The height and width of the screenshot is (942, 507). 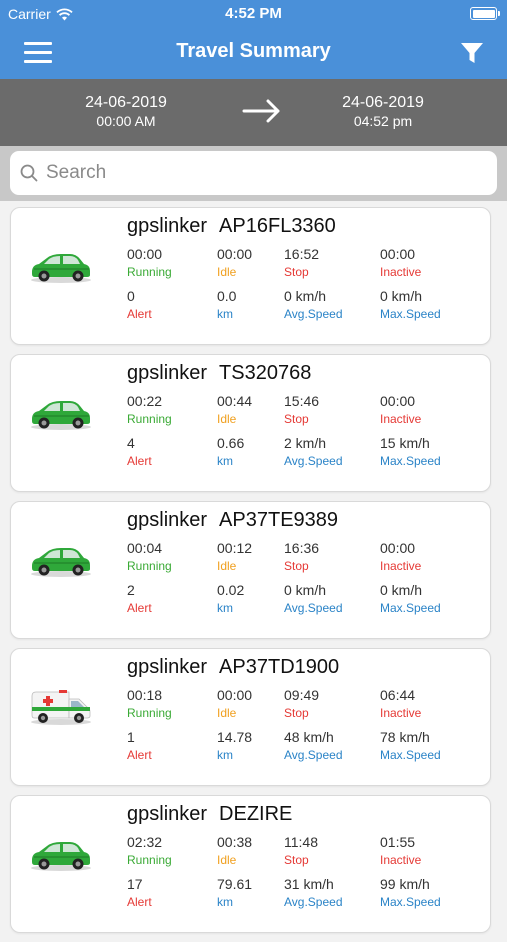 What do you see at coordinates (383, 111) in the screenshot?
I see `to-date: 24-06-2019 04:52 pm` at bounding box center [383, 111].